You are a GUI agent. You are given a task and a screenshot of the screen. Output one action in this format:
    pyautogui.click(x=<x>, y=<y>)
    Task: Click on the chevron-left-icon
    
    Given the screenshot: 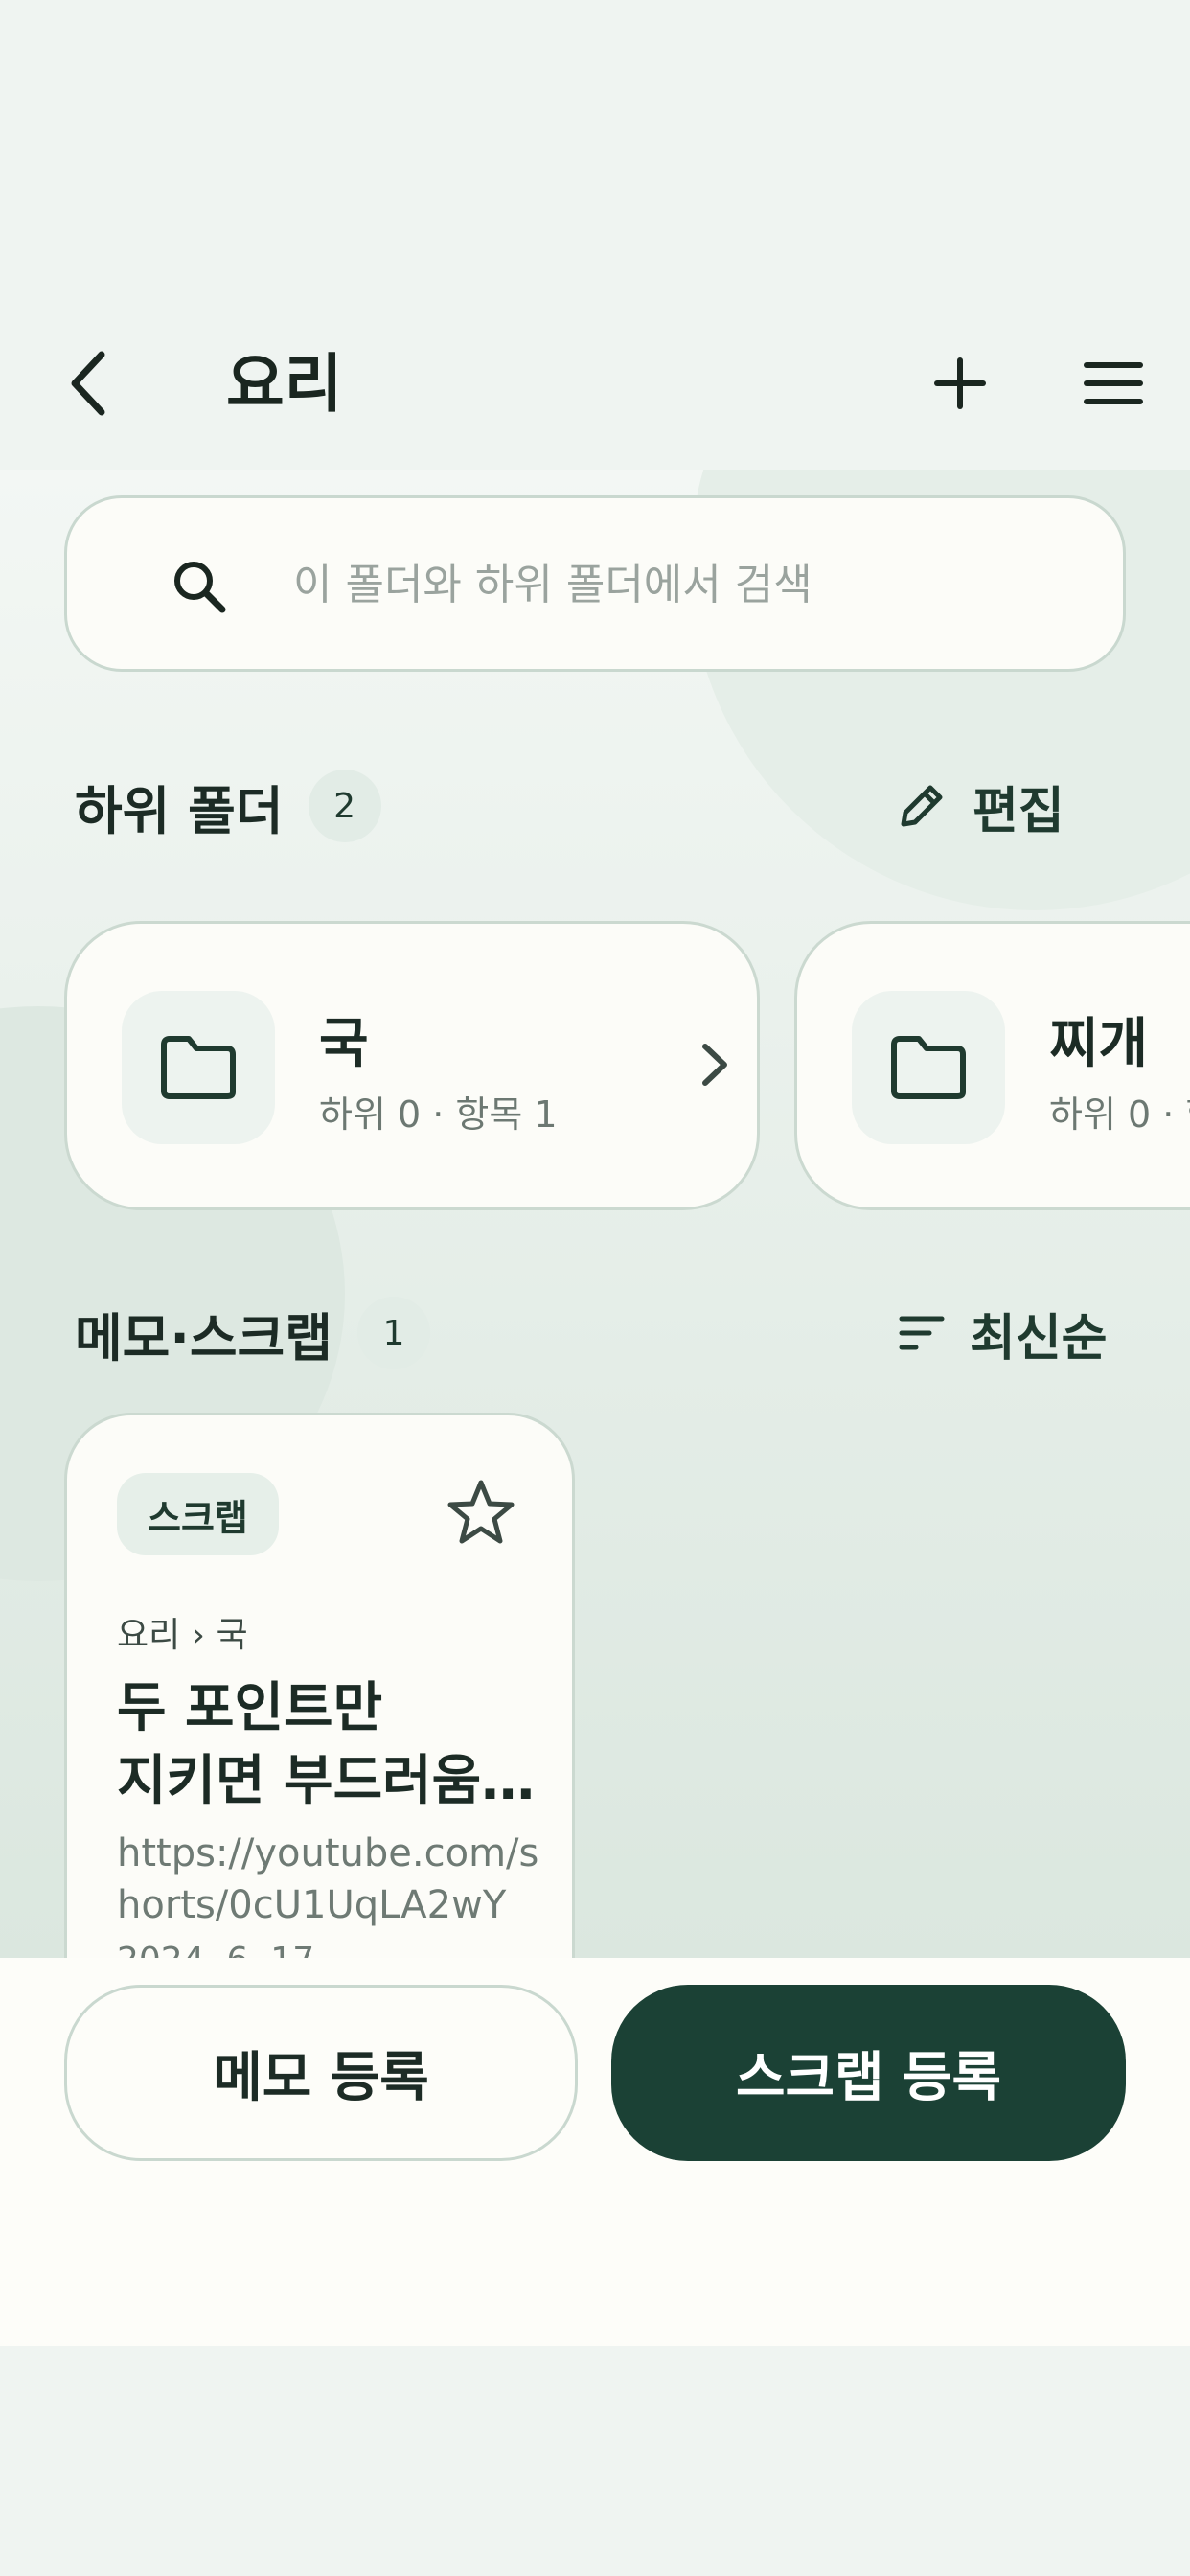 What is the action you would take?
    pyautogui.click(x=88, y=383)
    